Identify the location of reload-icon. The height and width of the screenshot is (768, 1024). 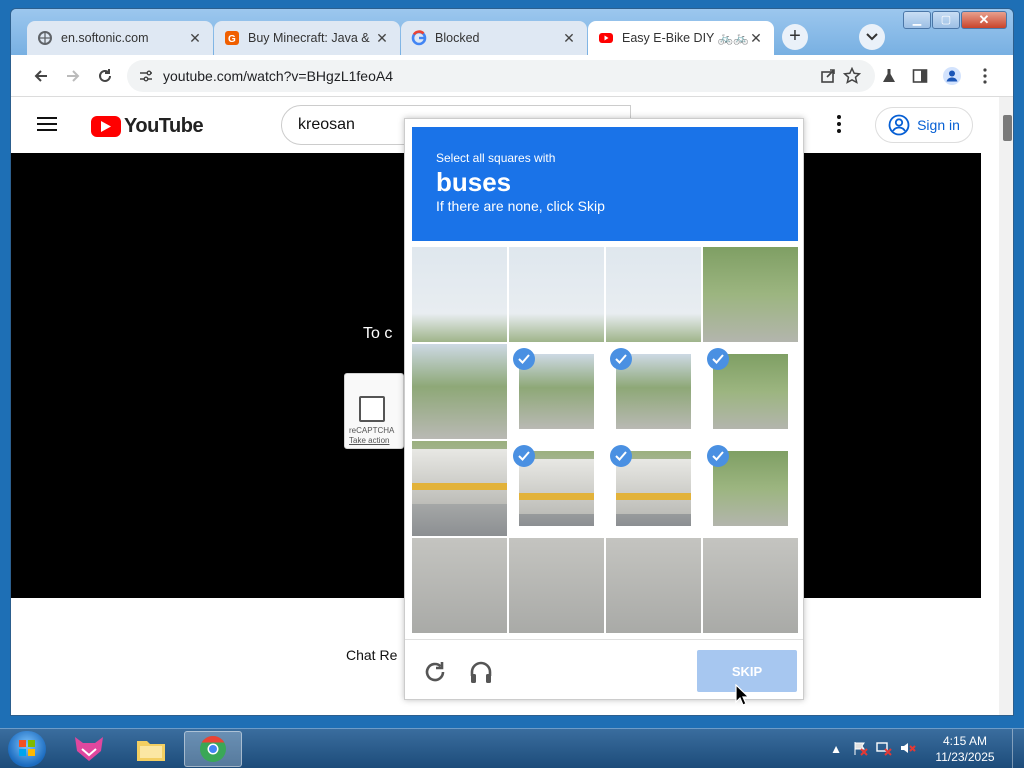
(105, 76).